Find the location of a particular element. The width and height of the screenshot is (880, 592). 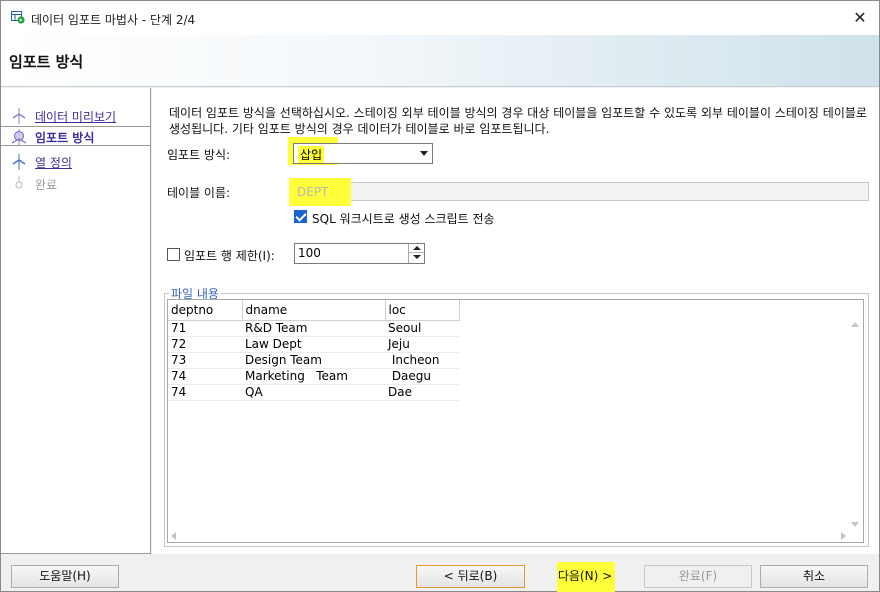

step-import-method: 임포트 방식 is located at coordinates (75, 136).